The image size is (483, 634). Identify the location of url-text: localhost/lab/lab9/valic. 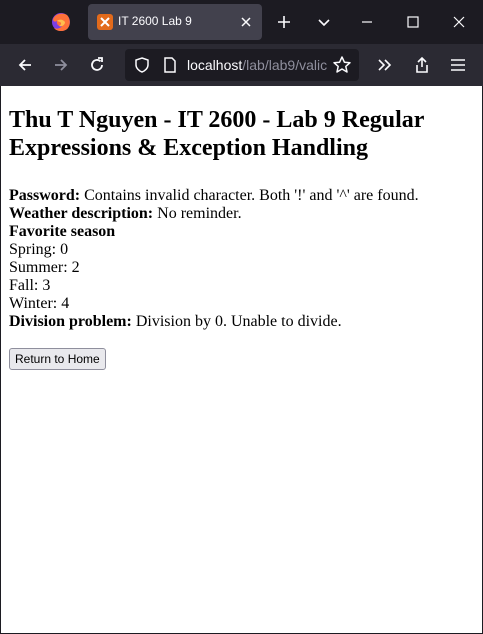
(257, 65).